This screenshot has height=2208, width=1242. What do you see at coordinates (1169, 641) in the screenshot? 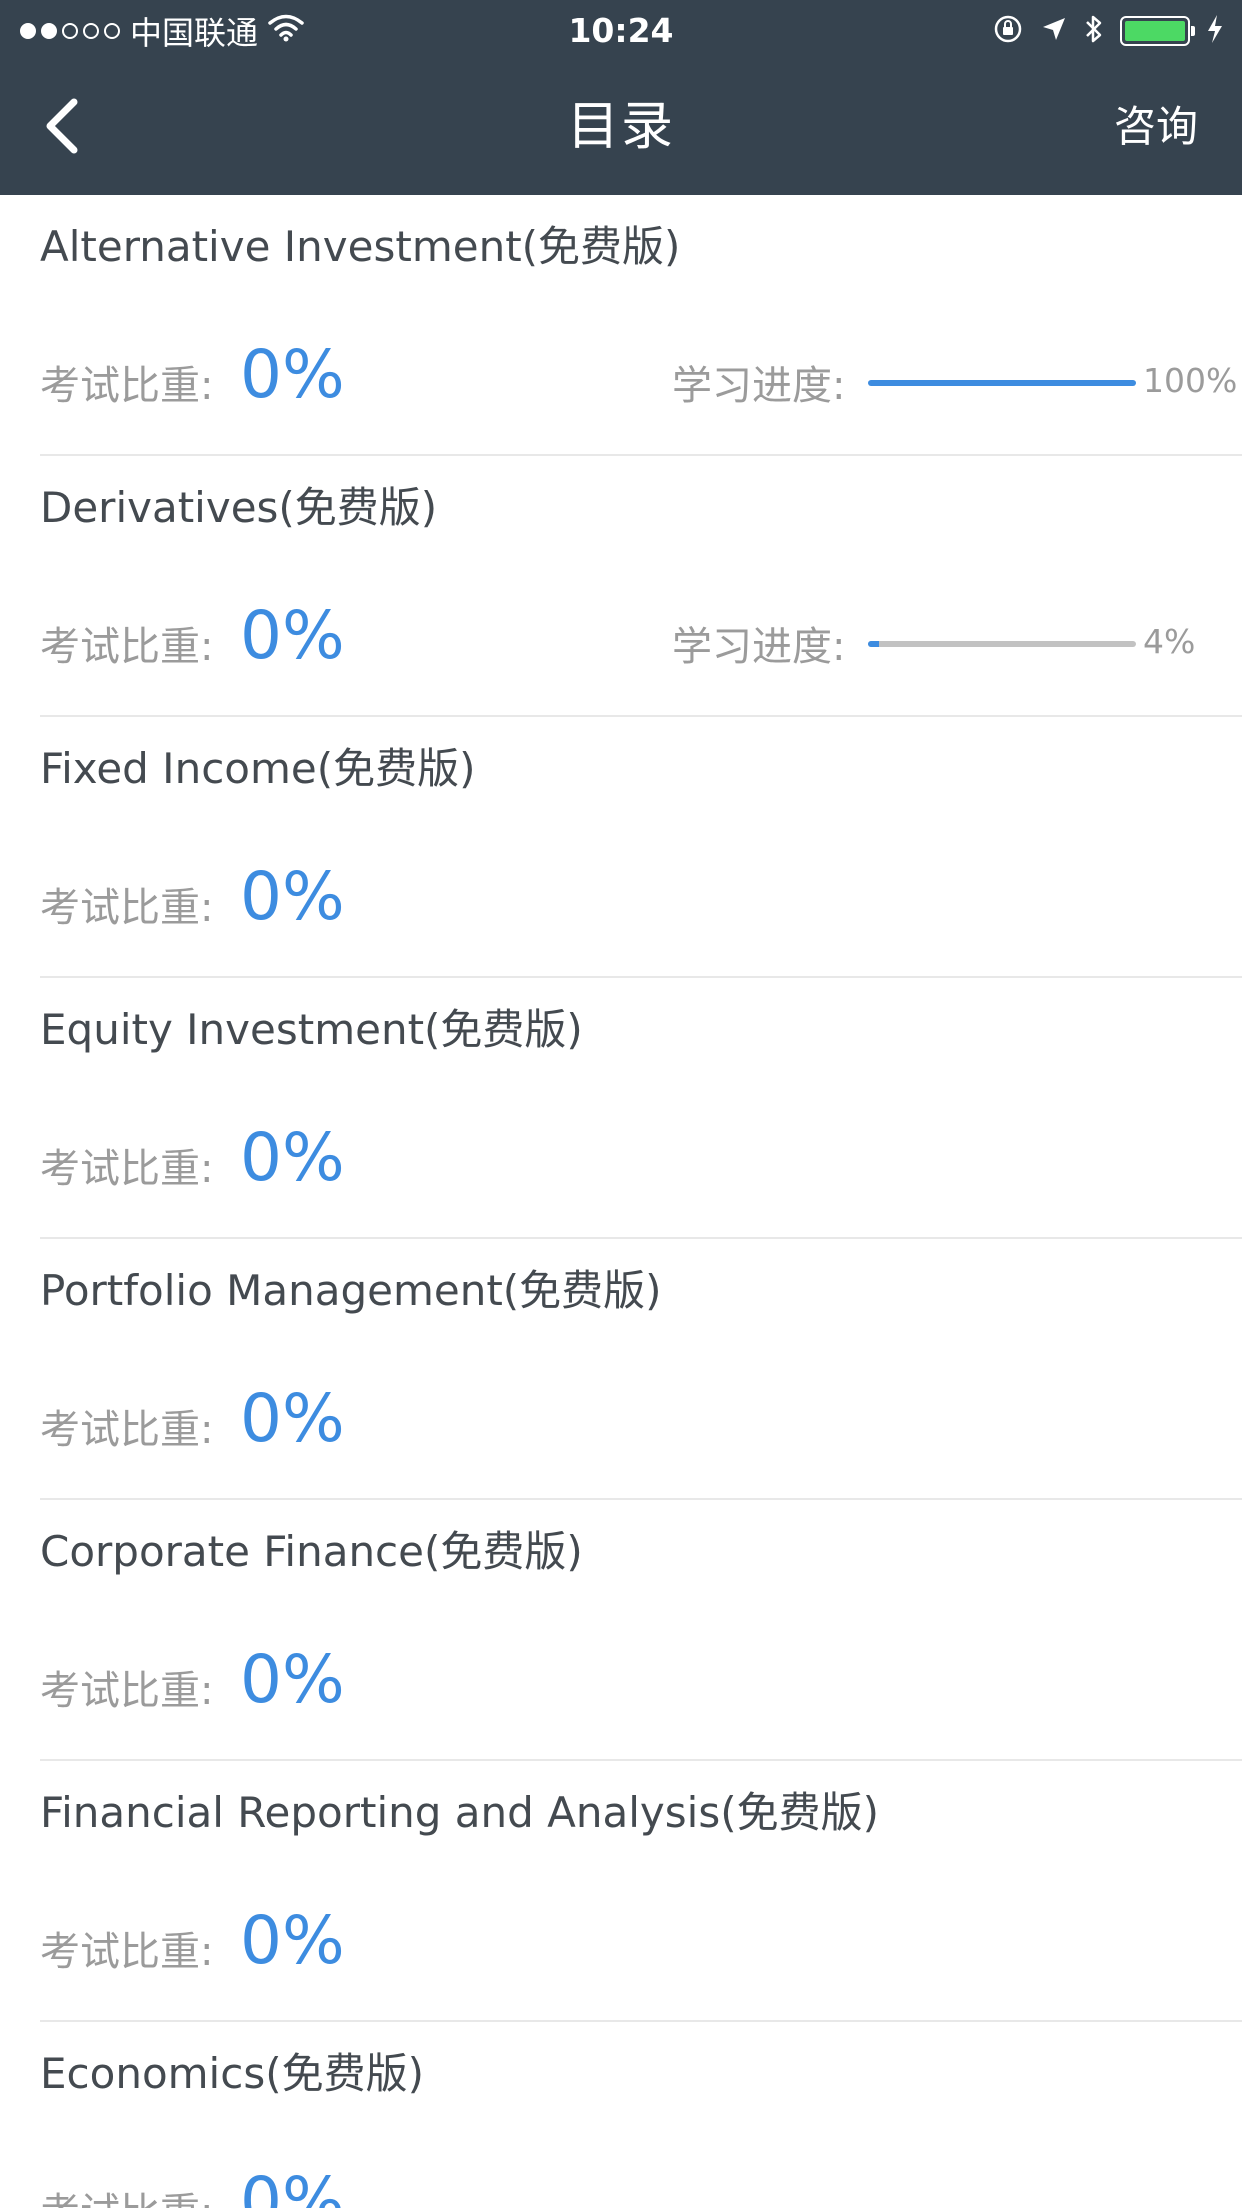
I see `study-progress-value: 4%` at bounding box center [1169, 641].